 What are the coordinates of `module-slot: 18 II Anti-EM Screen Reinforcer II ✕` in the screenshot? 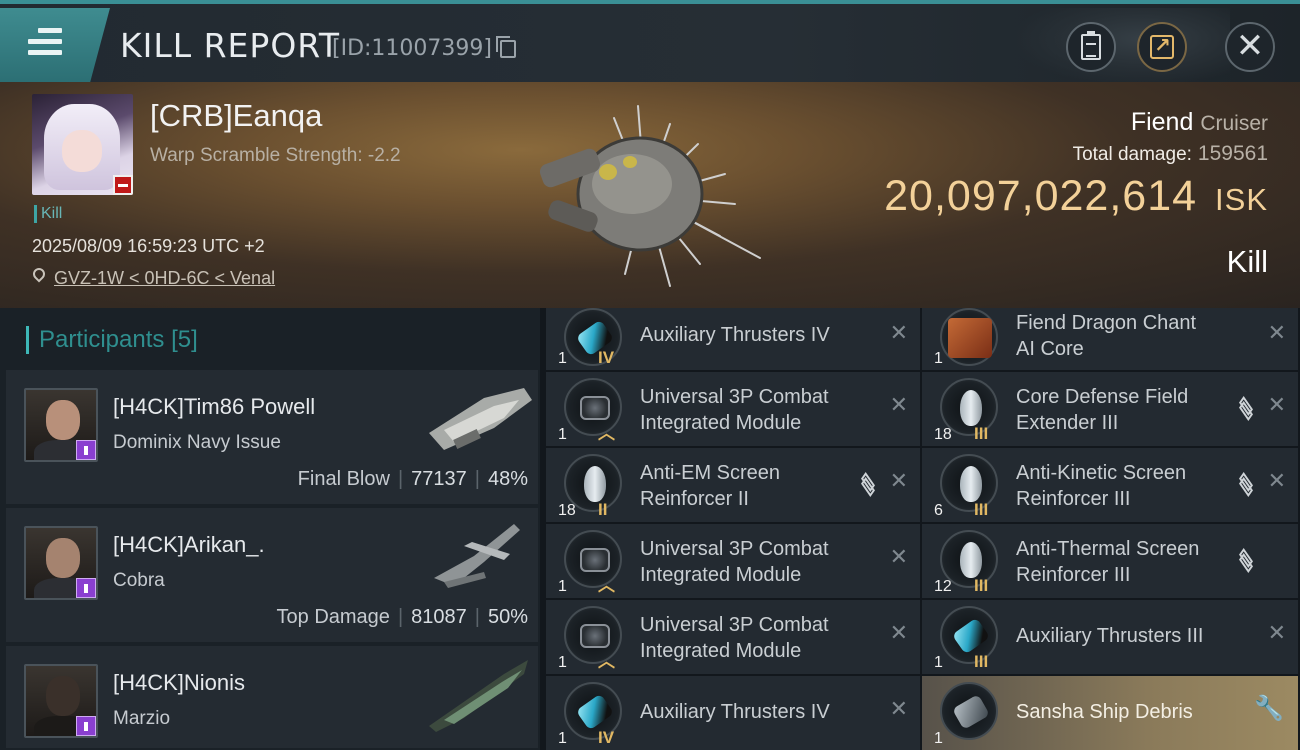 It's located at (733, 485).